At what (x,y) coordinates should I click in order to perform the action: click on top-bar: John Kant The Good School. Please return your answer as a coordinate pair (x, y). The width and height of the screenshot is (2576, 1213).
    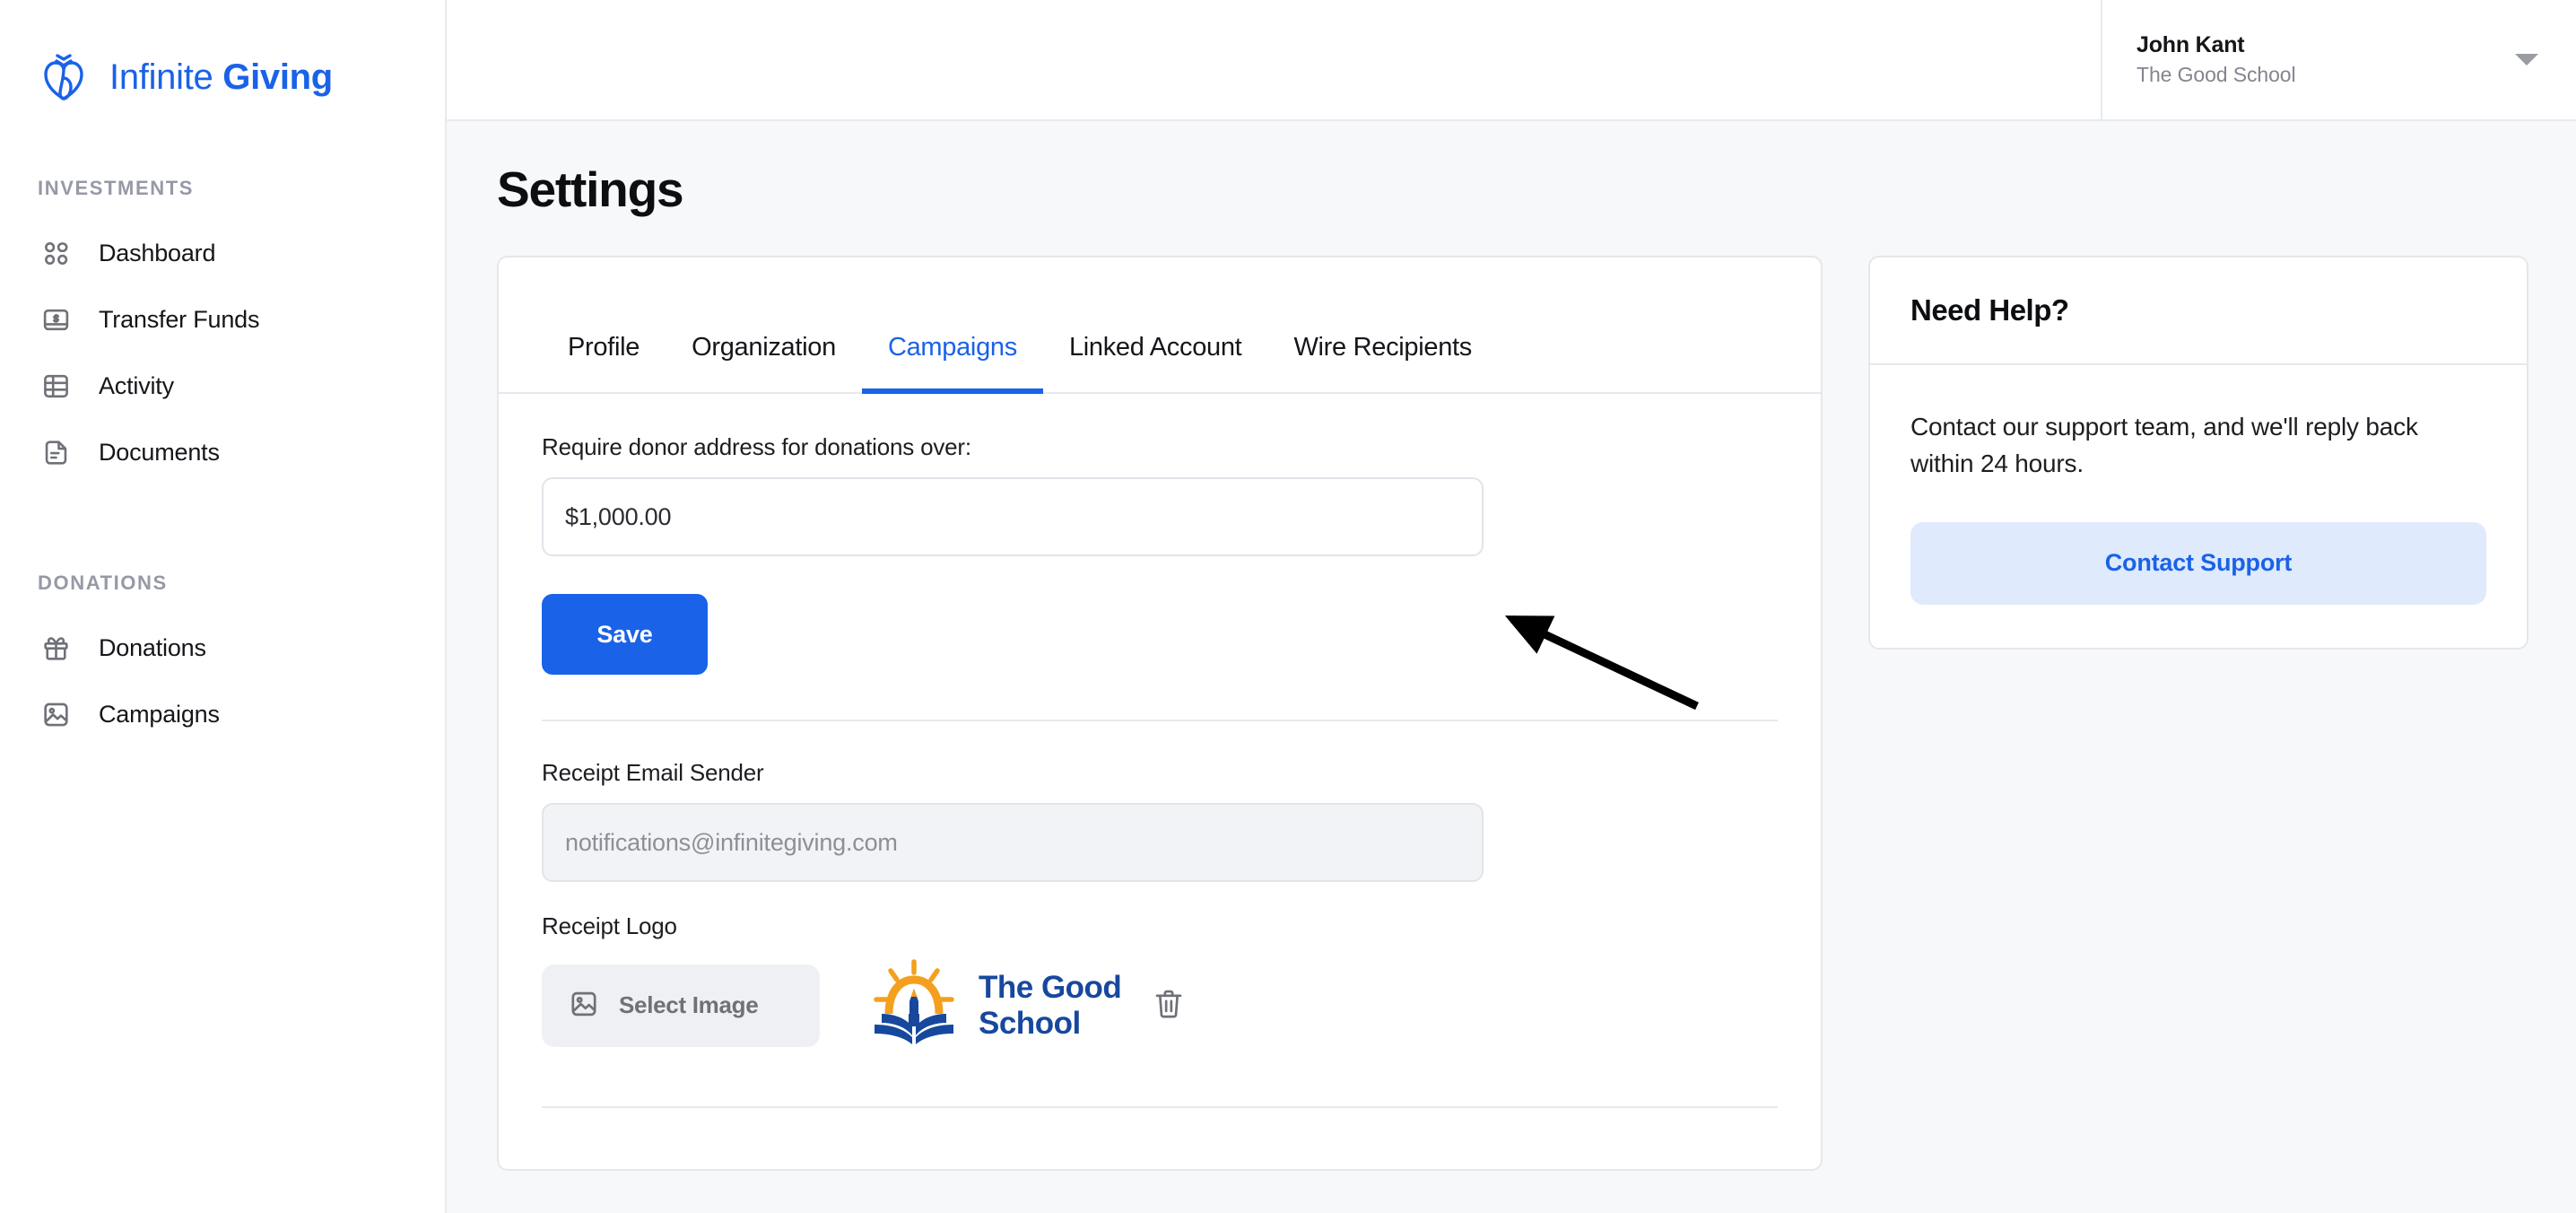
    Looking at the image, I should click on (1511, 60).